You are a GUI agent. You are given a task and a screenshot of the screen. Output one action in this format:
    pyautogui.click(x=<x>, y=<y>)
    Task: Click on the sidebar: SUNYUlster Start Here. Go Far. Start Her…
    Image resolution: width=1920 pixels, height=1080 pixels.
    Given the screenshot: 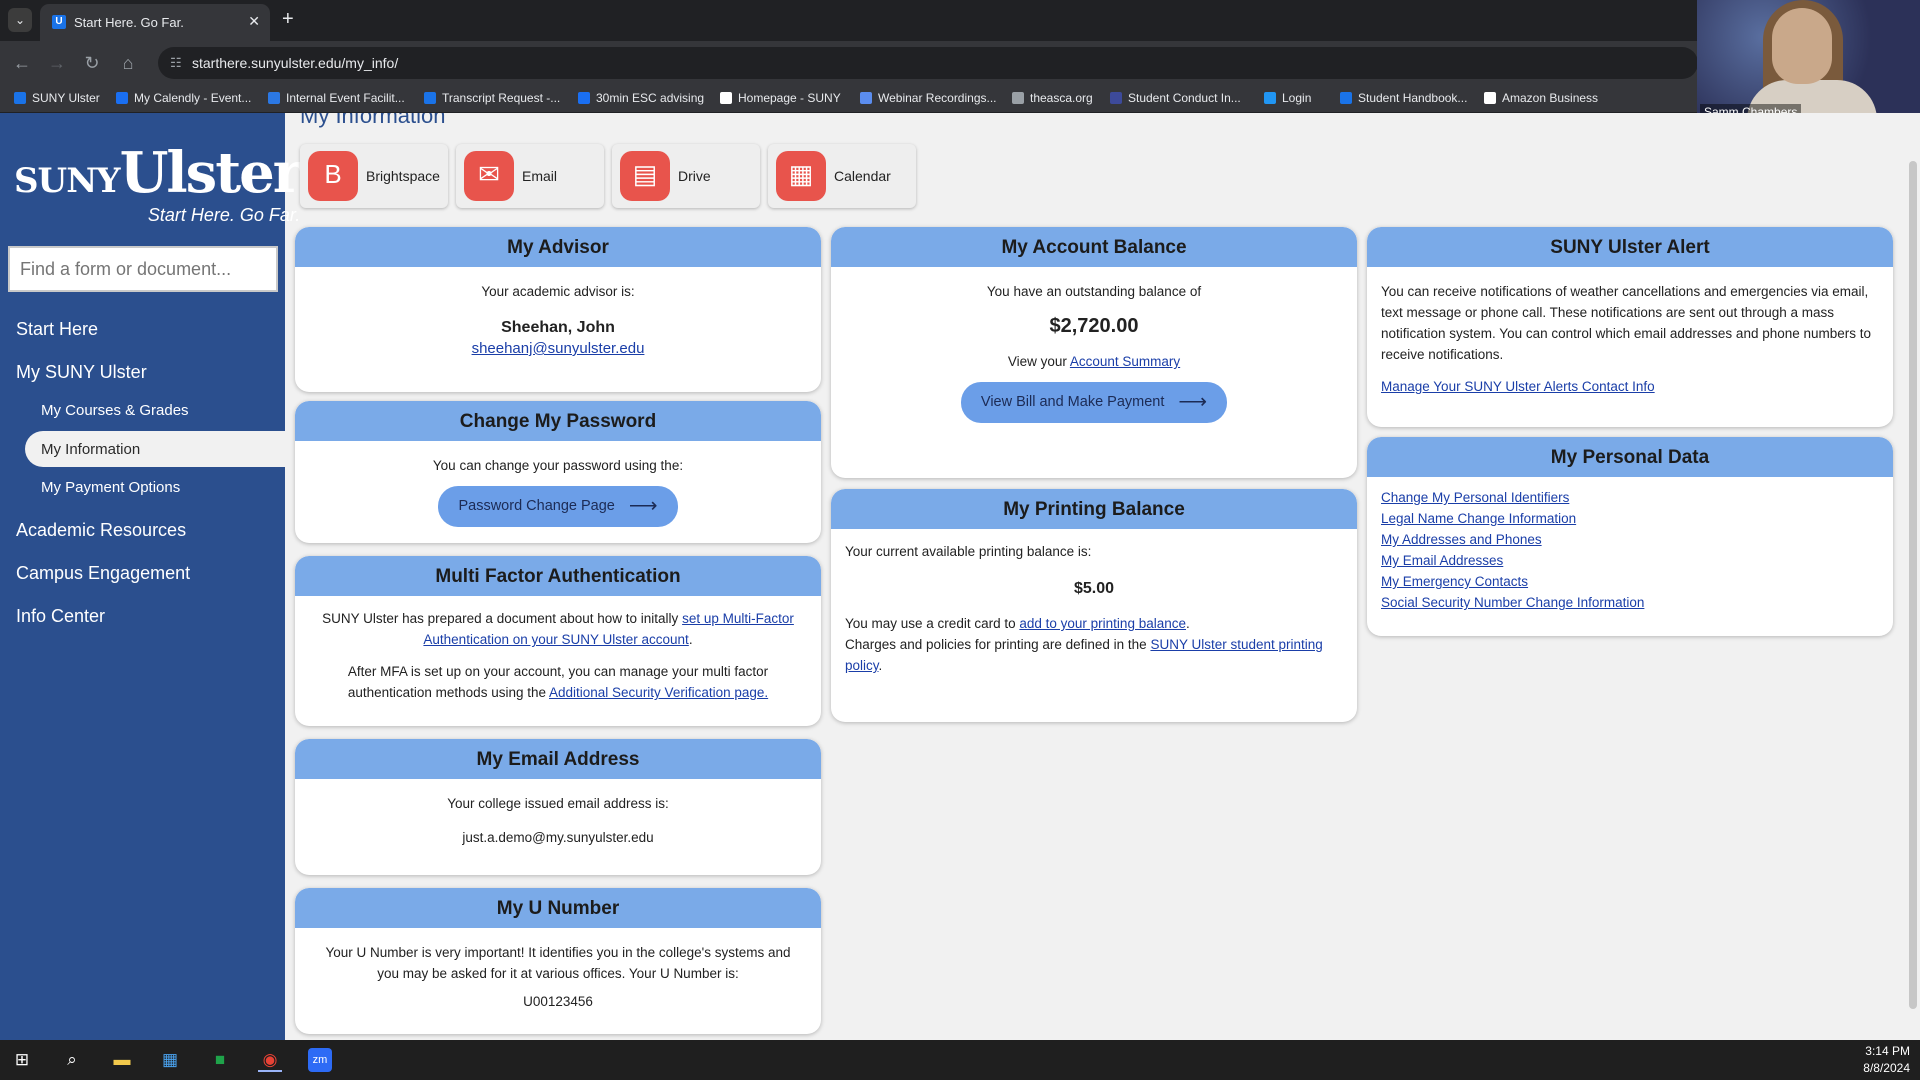 What is the action you would take?
    pyautogui.click(x=151, y=576)
    